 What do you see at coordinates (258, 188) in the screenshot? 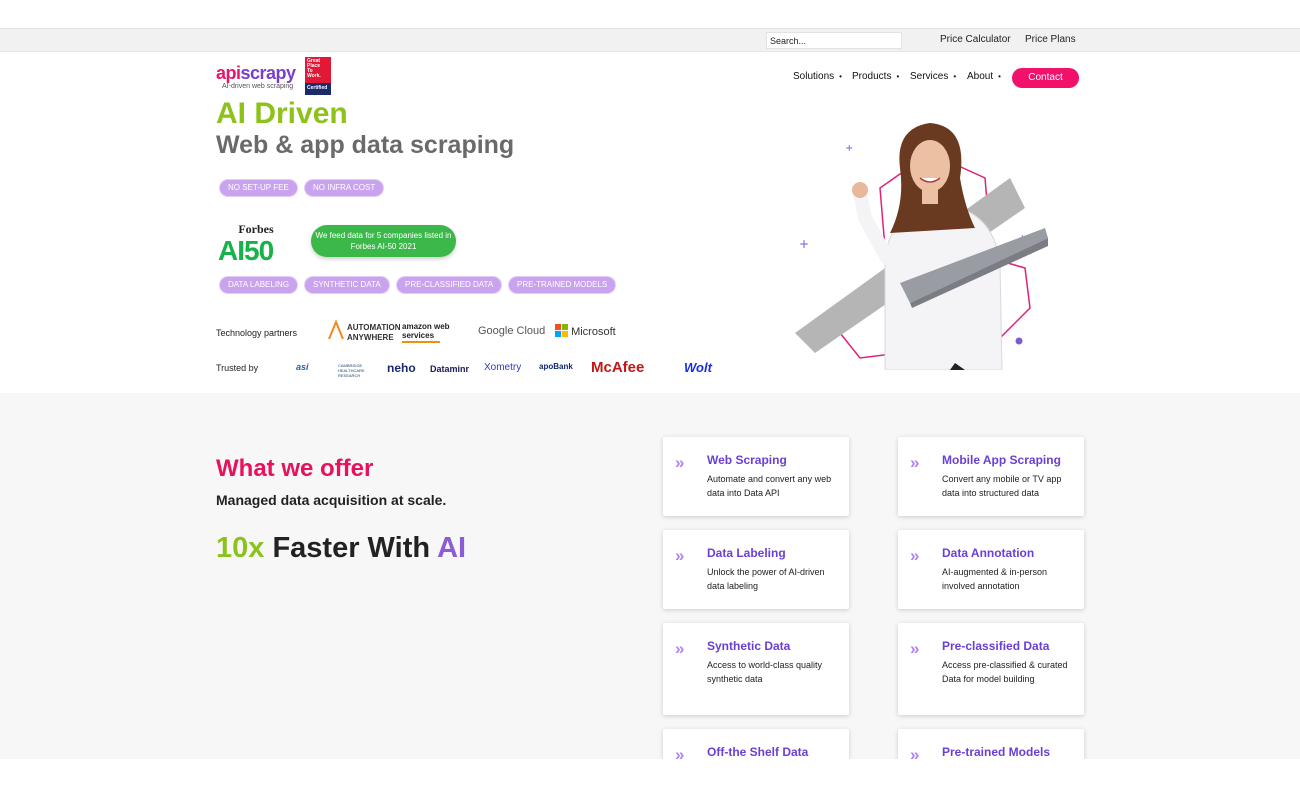
I see `pill-no-setup-fee: NO SET-UP FEE` at bounding box center [258, 188].